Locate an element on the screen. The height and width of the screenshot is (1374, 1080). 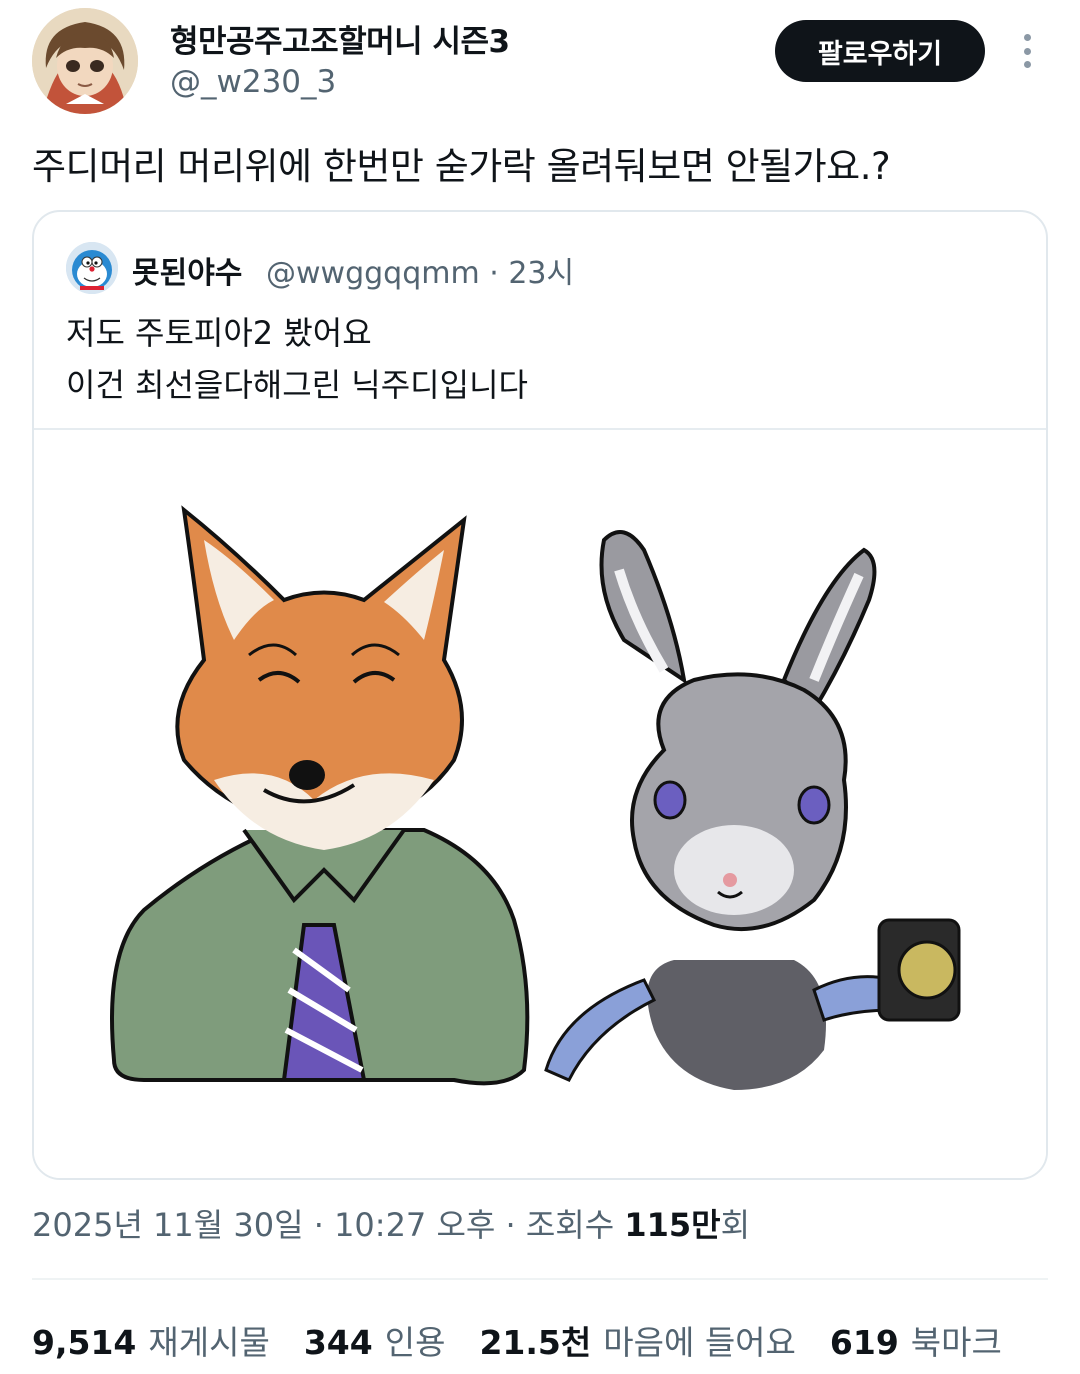
stat-label: 재게시물 is located at coordinates (209, 1342).